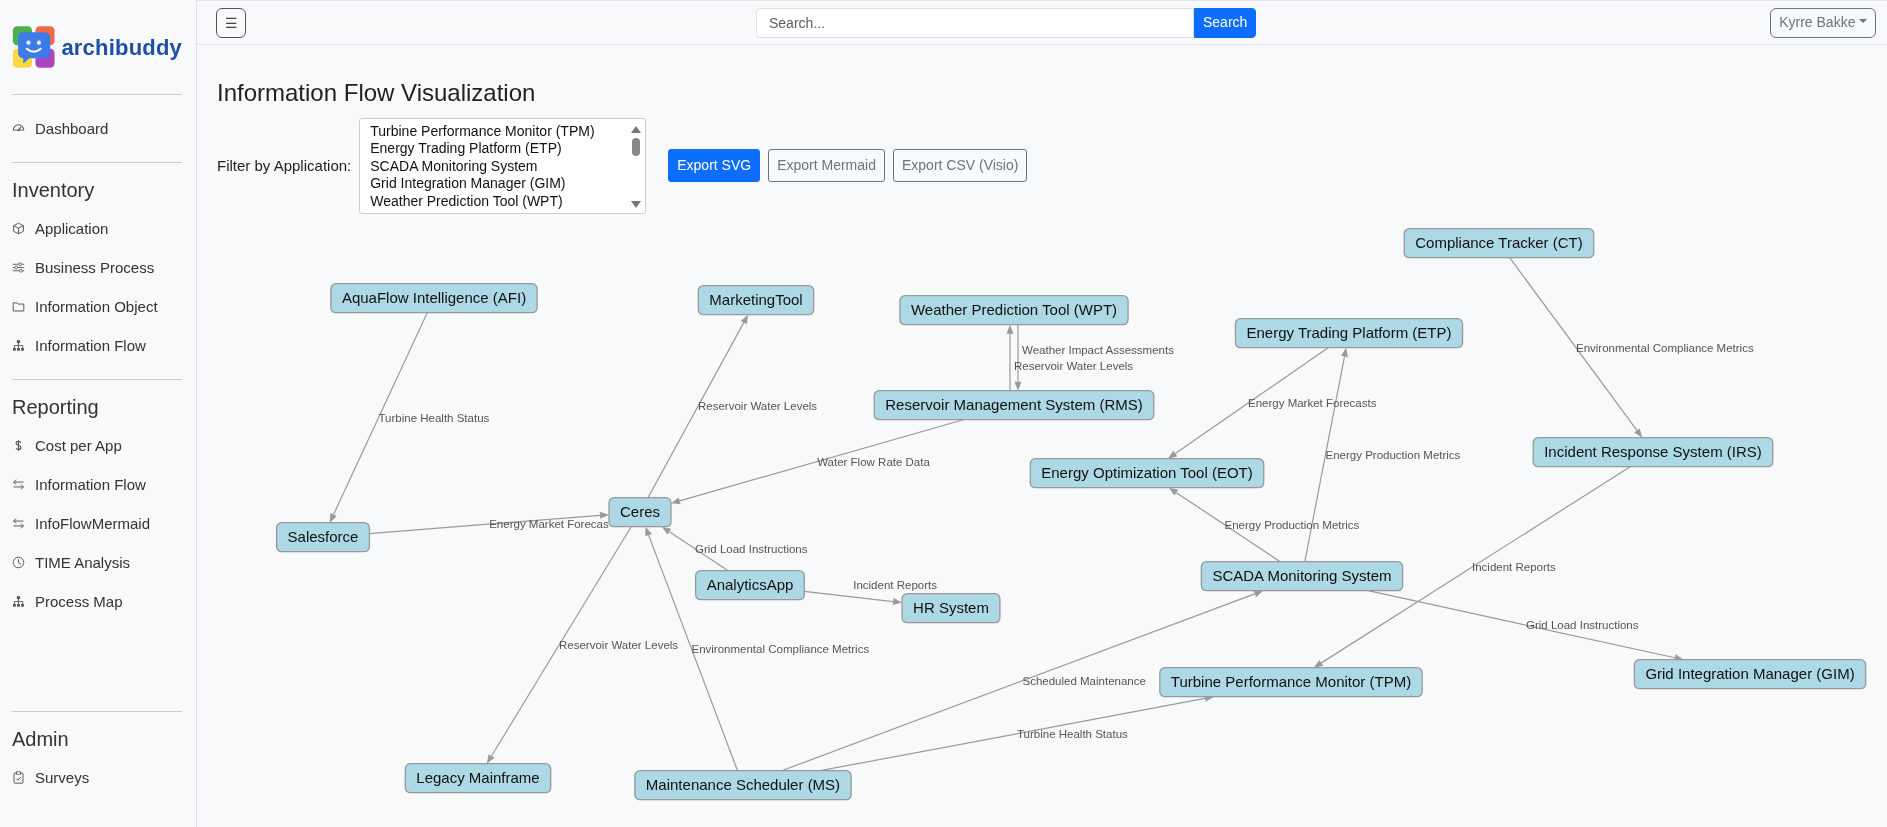  I want to click on export-button: Export SVG, so click(714, 166).